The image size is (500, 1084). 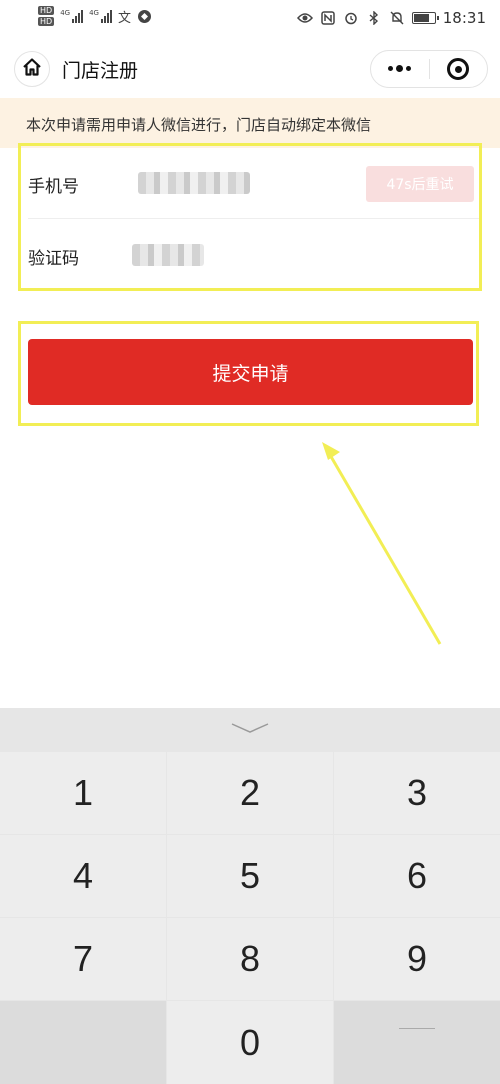 What do you see at coordinates (425, 18) in the screenshot?
I see `battery-icon` at bounding box center [425, 18].